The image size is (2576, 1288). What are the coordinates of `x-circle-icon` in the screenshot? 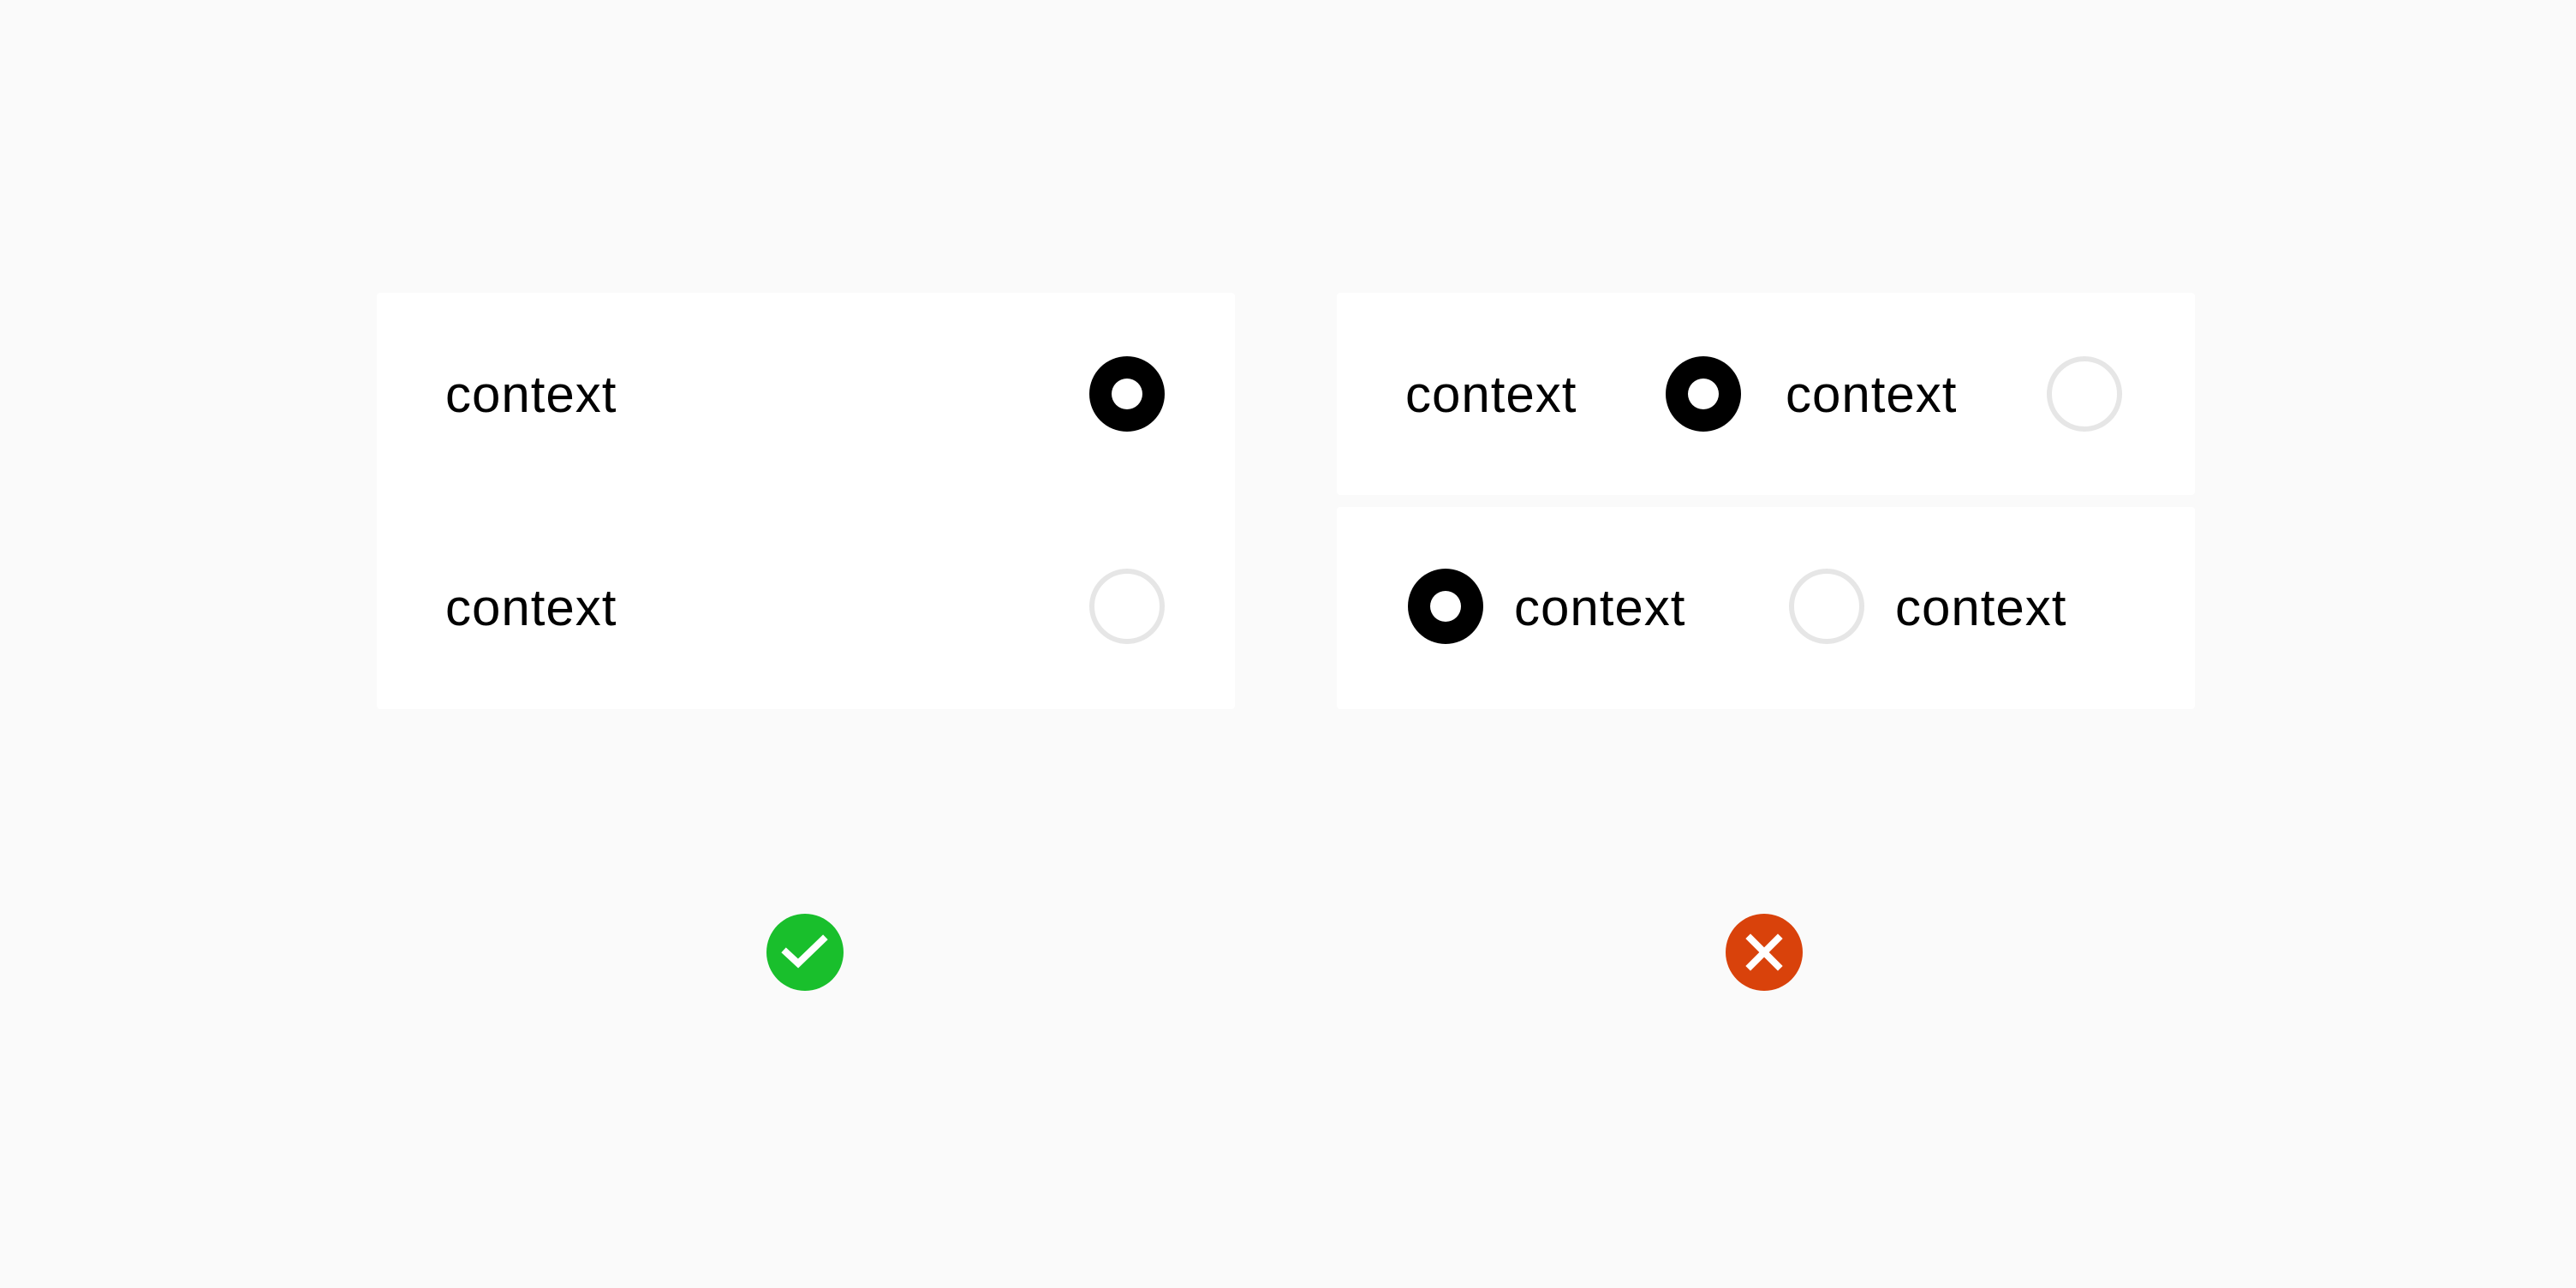 It's located at (1764, 953).